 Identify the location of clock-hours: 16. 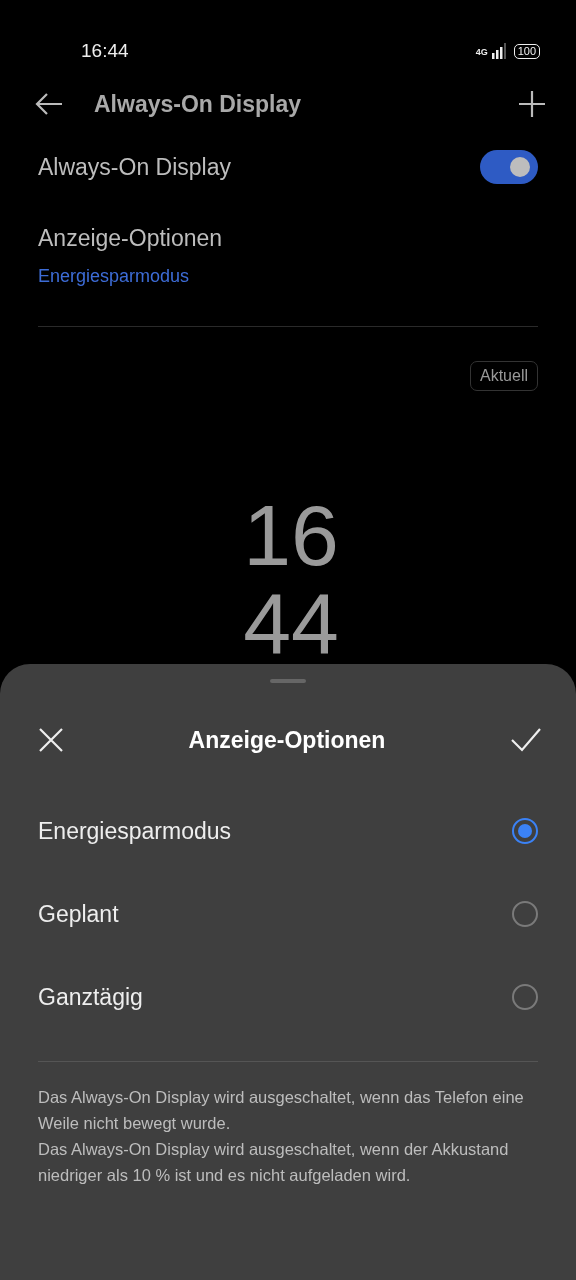
(291, 535).